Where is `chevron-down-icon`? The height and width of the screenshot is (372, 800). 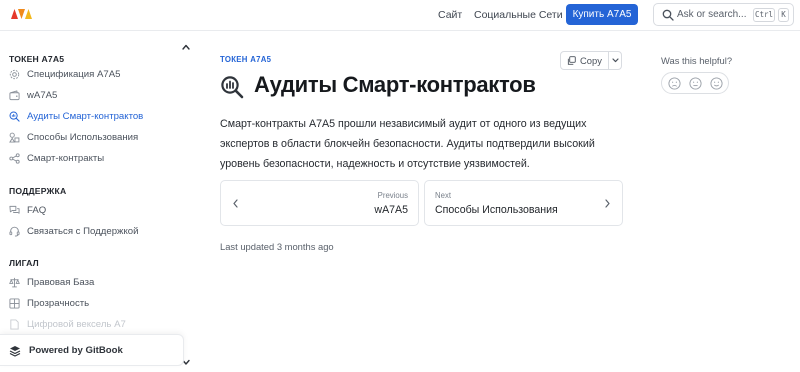
chevron-down-icon is located at coordinates (615, 60).